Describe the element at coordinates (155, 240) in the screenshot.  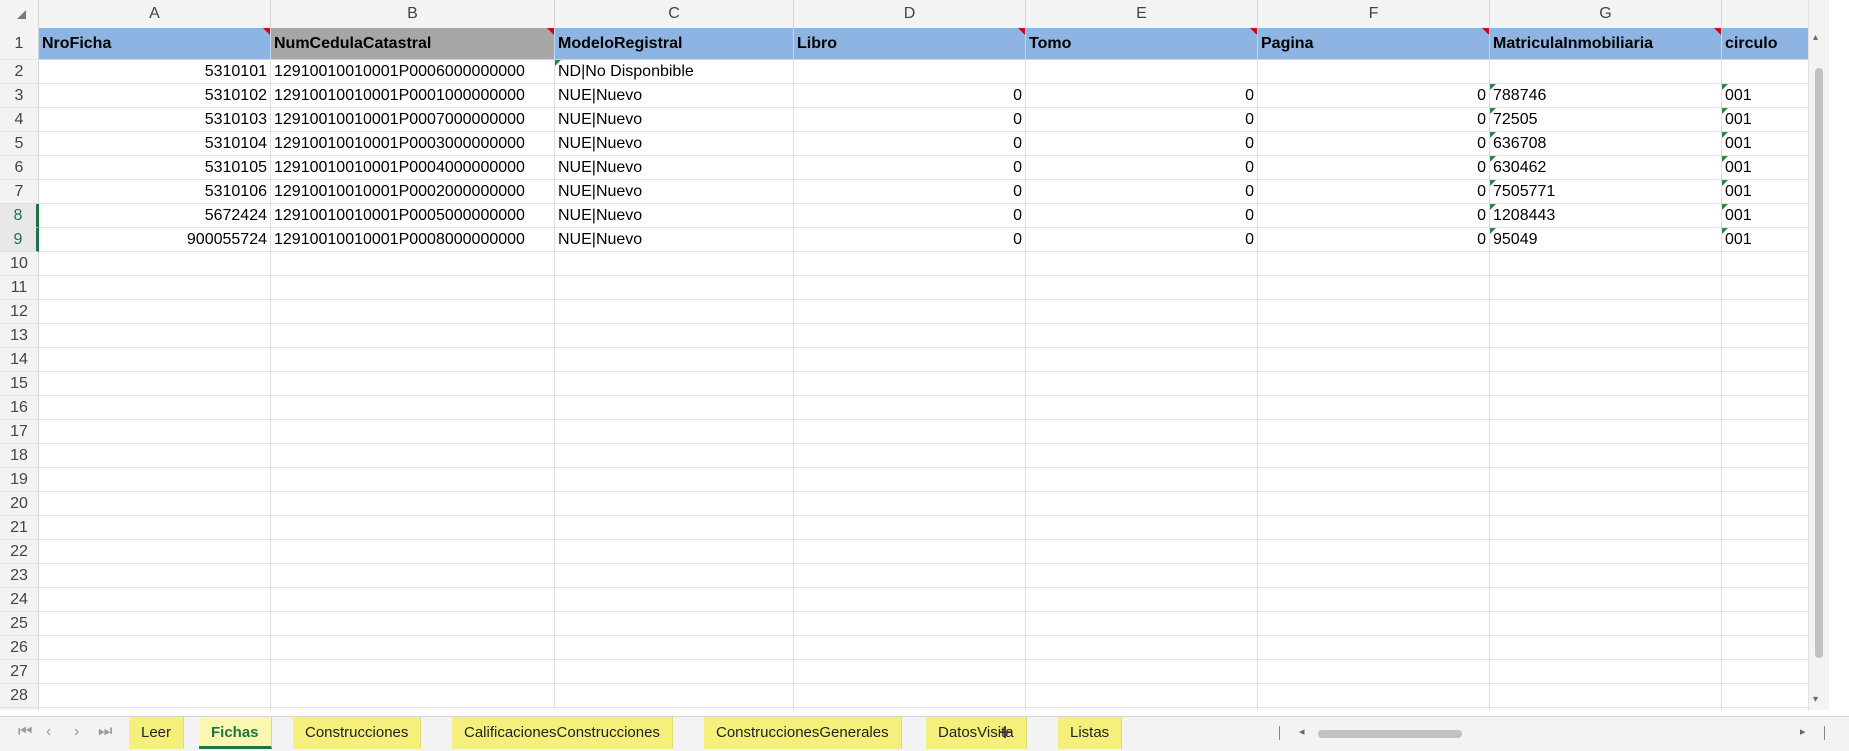
I see `table-cell: 900055724` at that location.